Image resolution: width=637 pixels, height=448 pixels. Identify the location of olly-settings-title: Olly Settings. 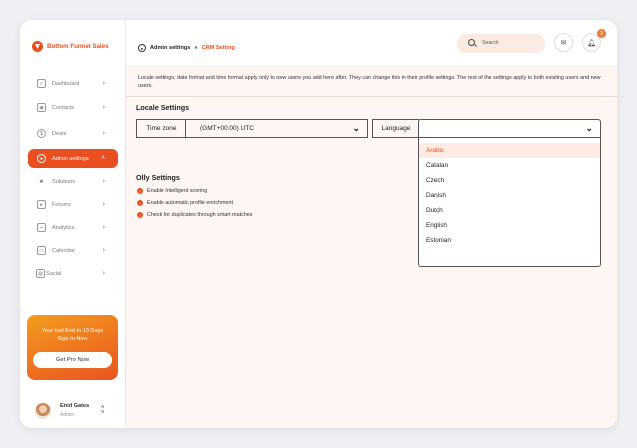
(158, 177).